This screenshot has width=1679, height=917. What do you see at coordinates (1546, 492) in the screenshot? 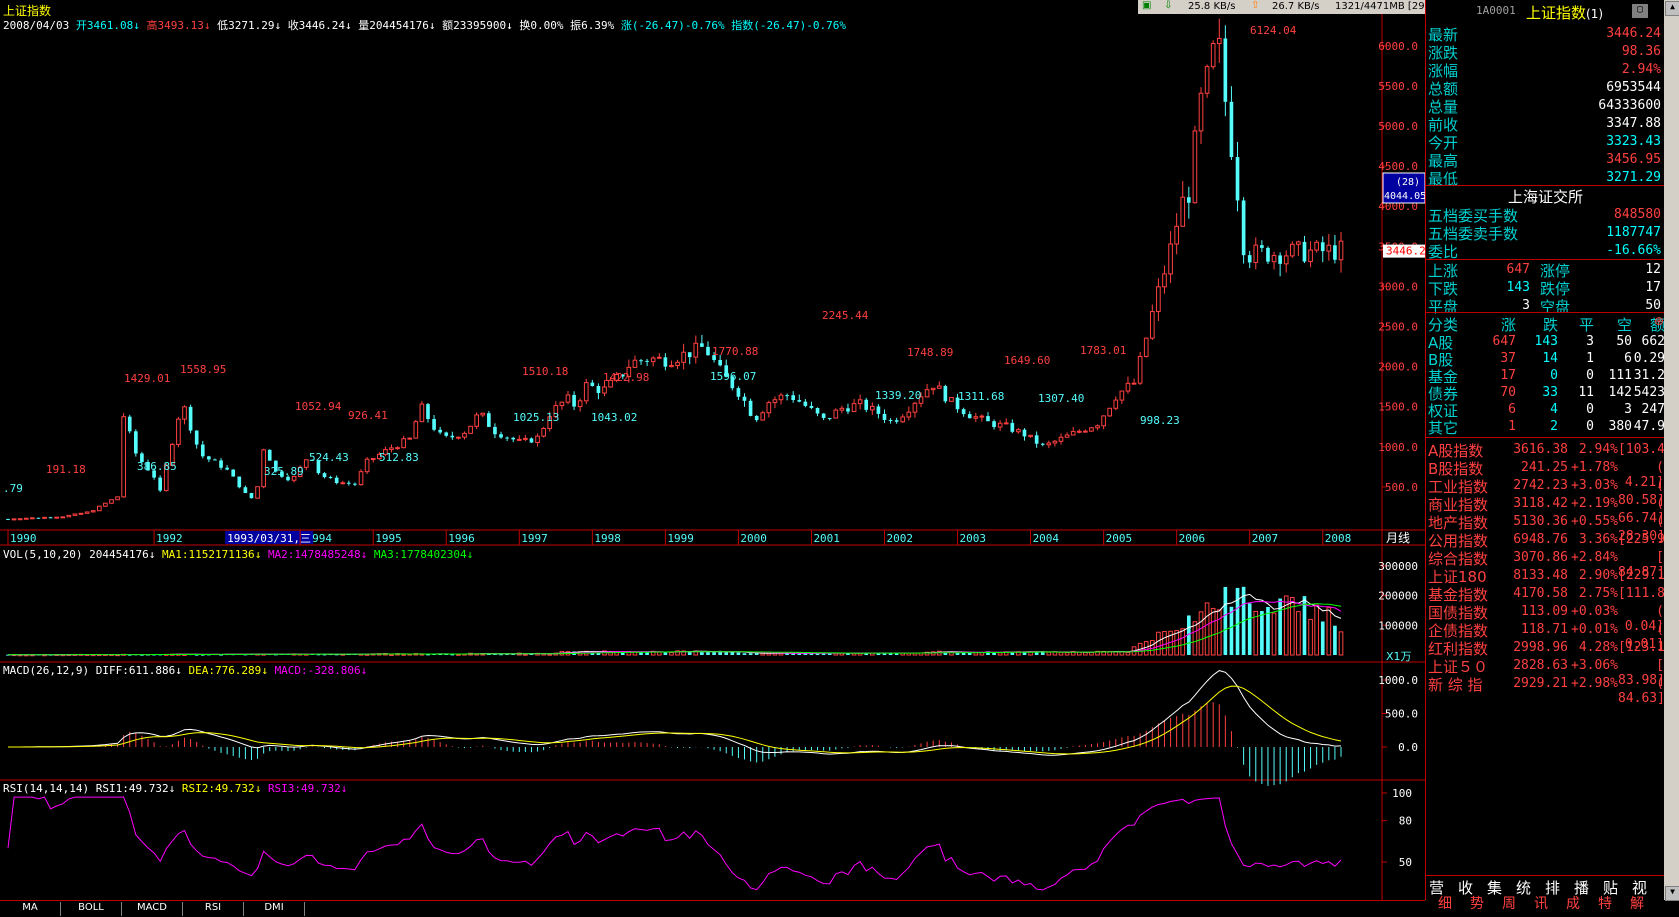
I see `index-row: 工业指数 2742.23 +3.03% ( 80.58]` at bounding box center [1546, 492].